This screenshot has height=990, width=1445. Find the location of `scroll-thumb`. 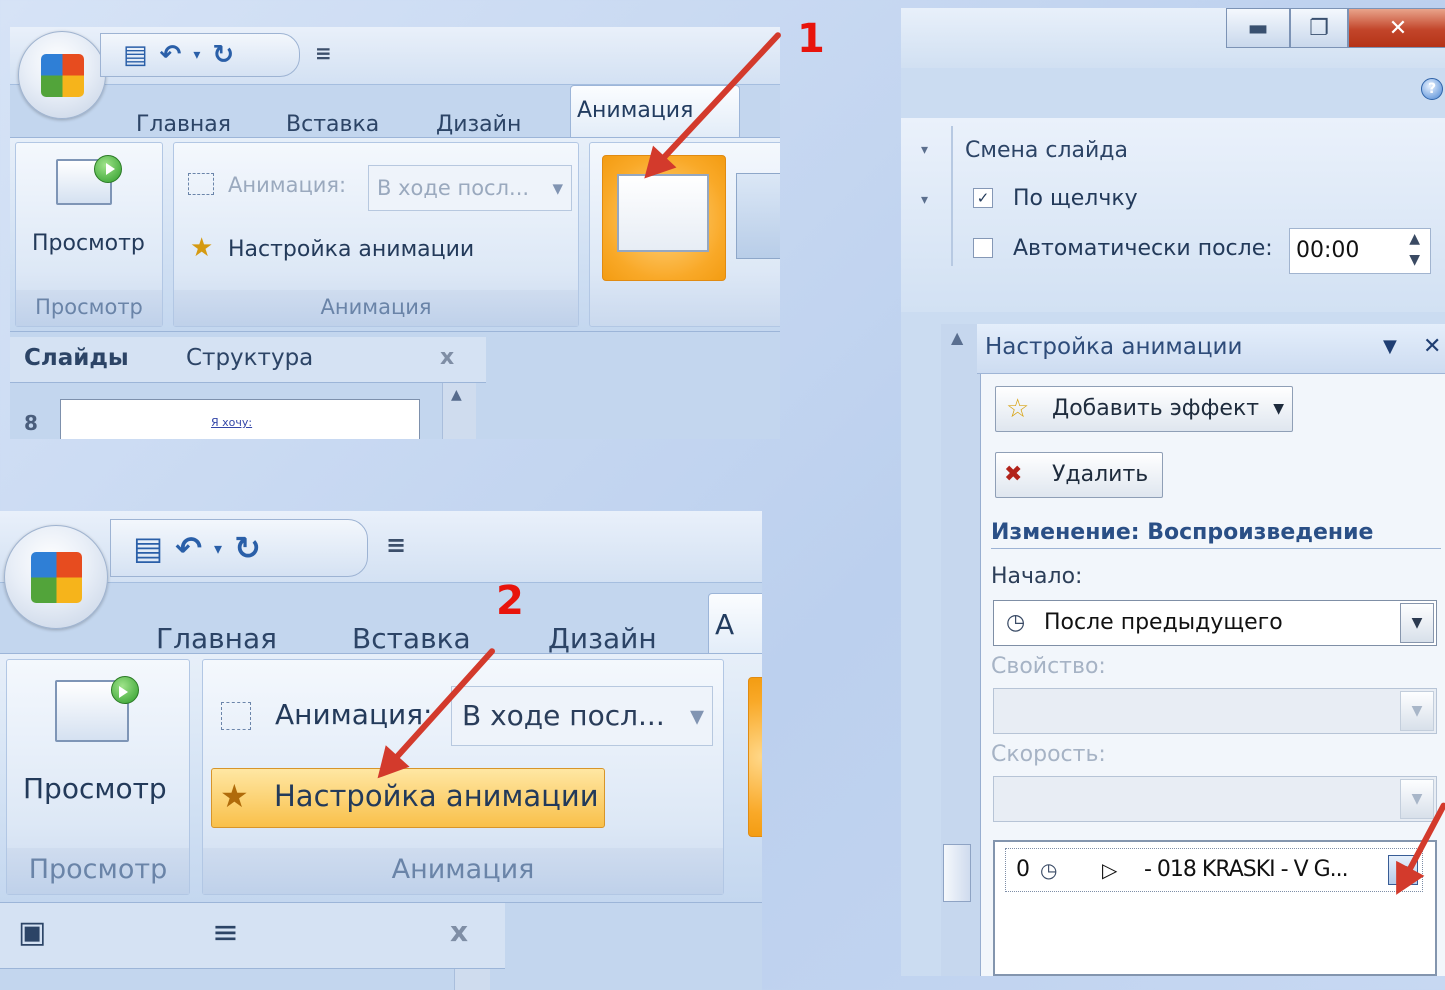

scroll-thumb is located at coordinates (957, 873).